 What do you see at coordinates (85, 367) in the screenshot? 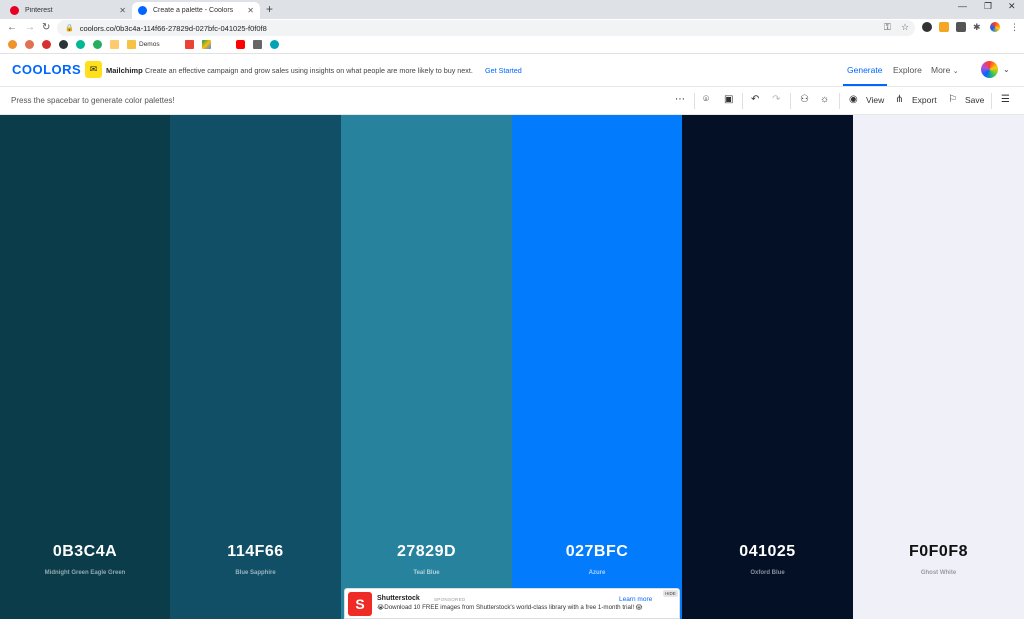
I see `color-swatch: 0B3C4A Midnight Green Eagle Green` at bounding box center [85, 367].